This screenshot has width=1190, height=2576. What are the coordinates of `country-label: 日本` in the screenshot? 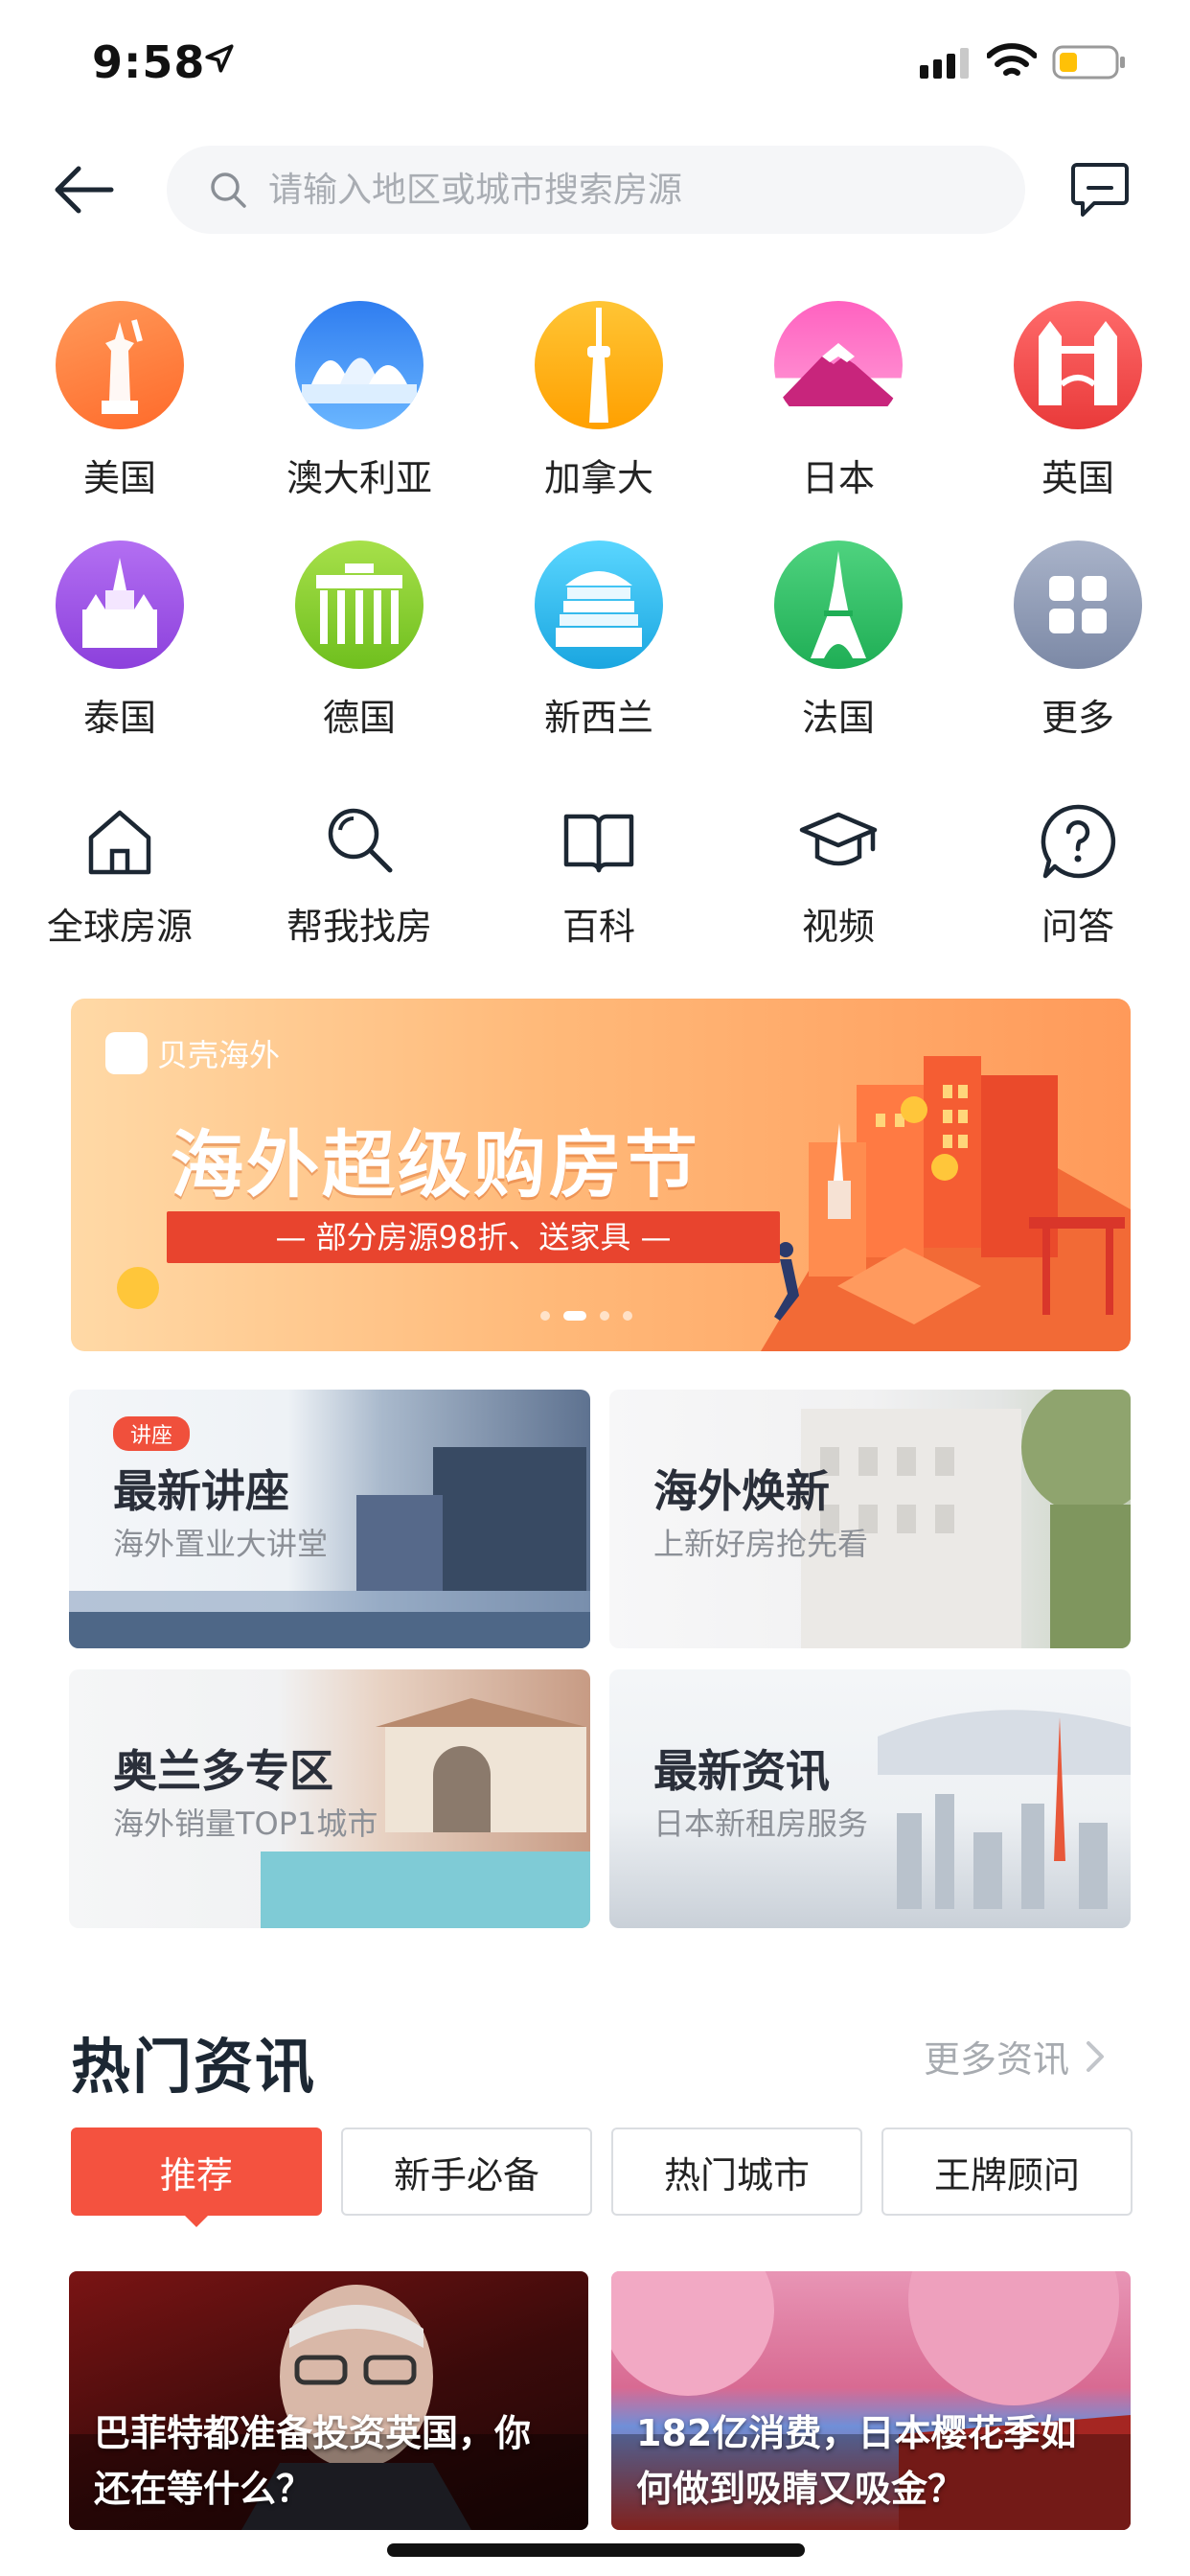 It's located at (838, 478).